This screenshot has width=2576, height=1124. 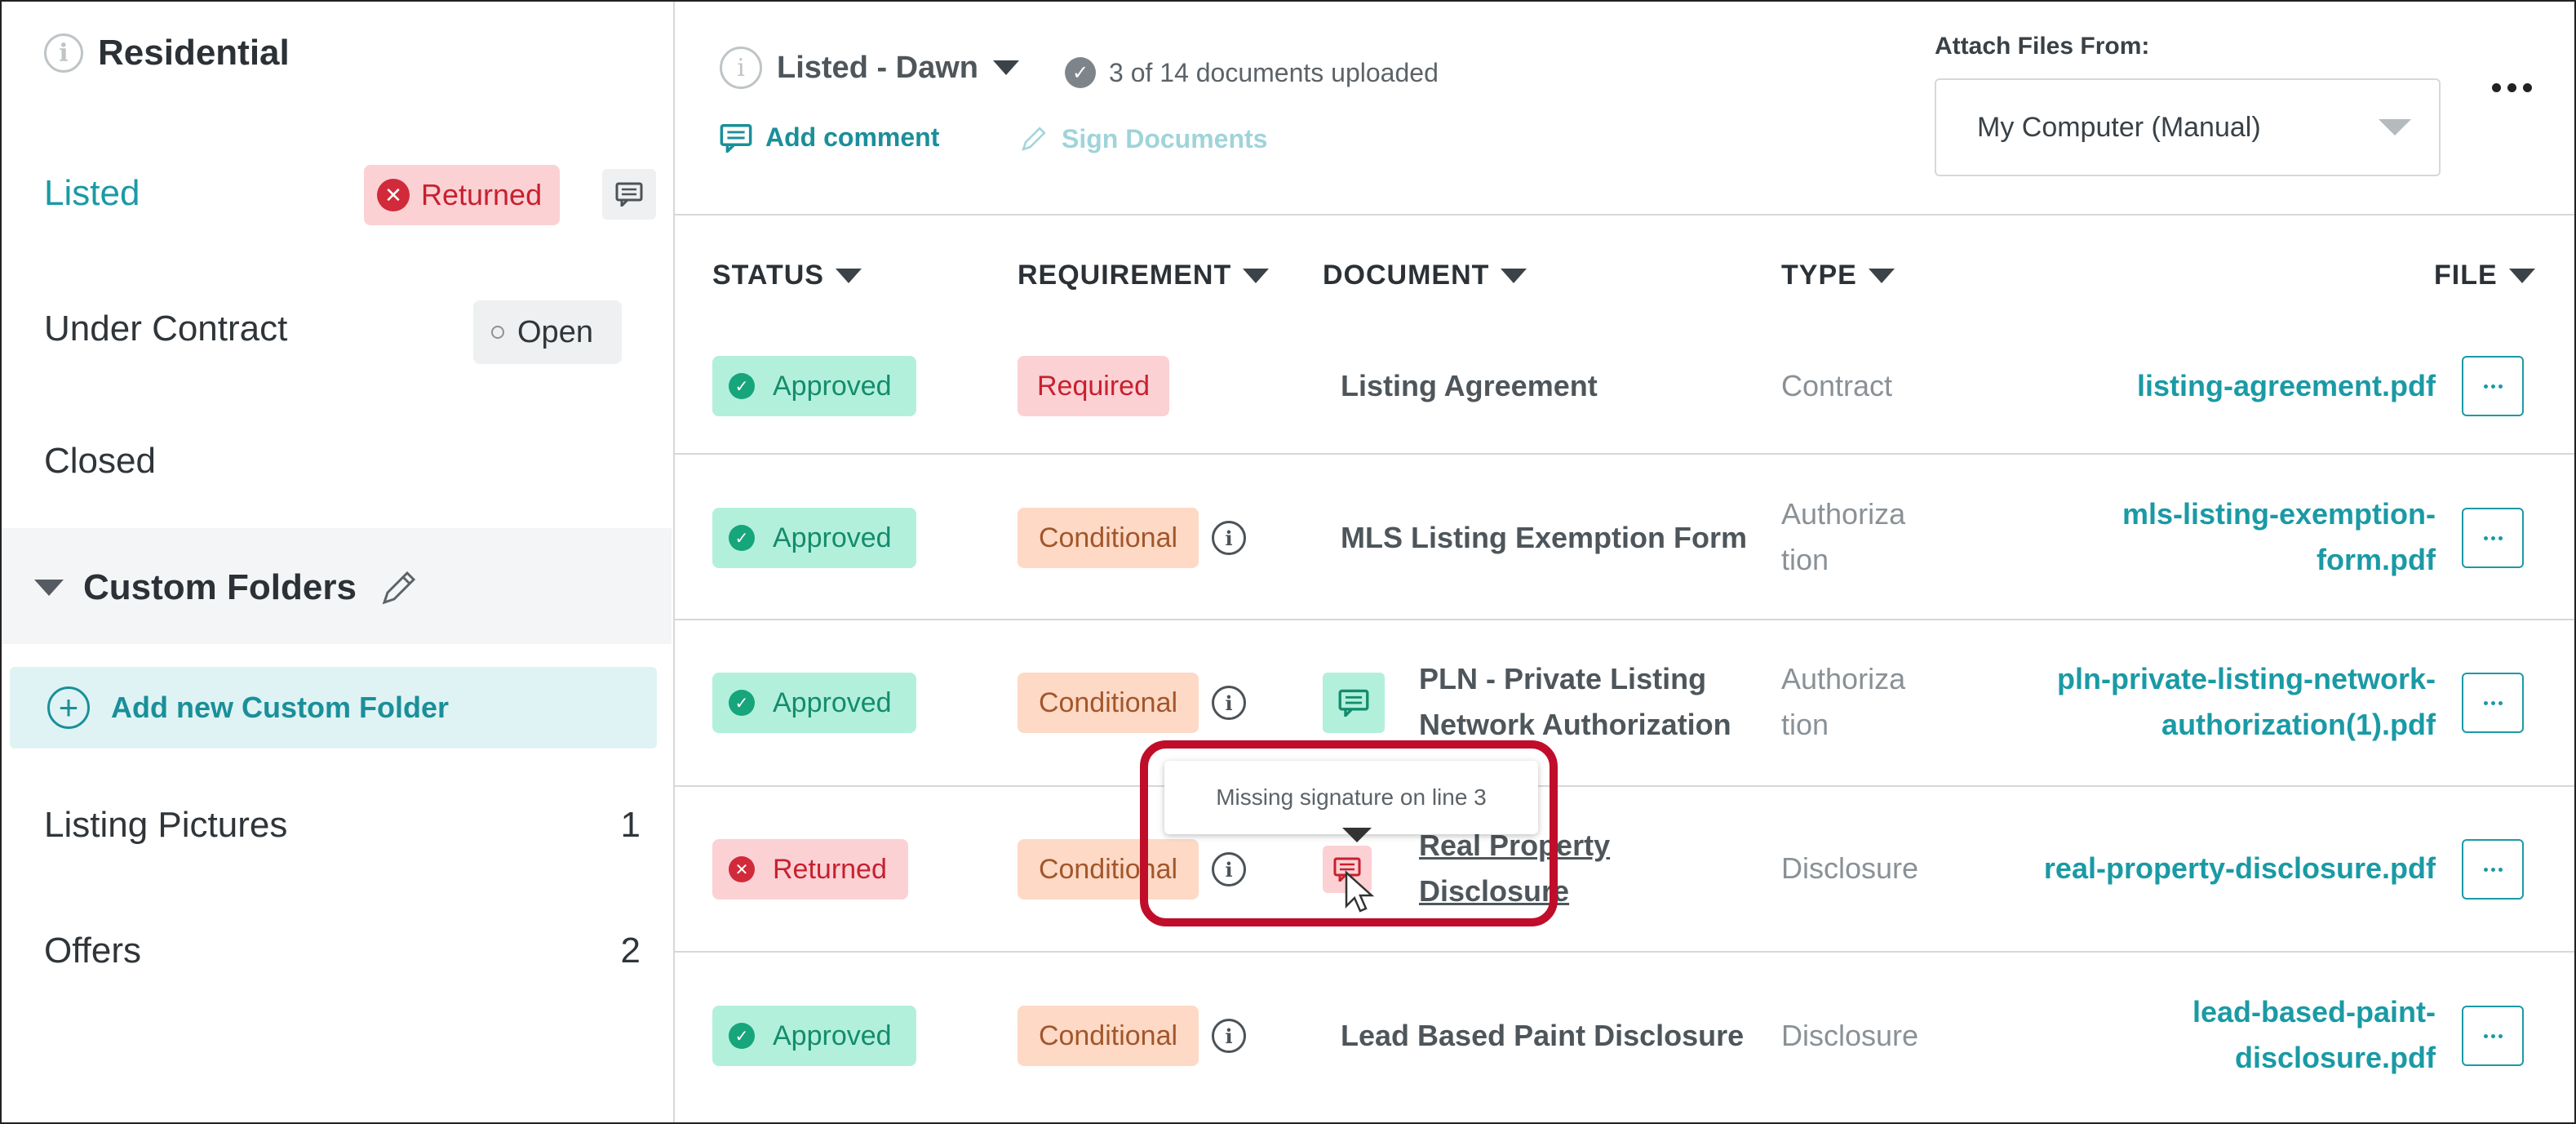 What do you see at coordinates (2279, 537) in the screenshot?
I see `file-link: mls-listing-exemption-form.pdf` at bounding box center [2279, 537].